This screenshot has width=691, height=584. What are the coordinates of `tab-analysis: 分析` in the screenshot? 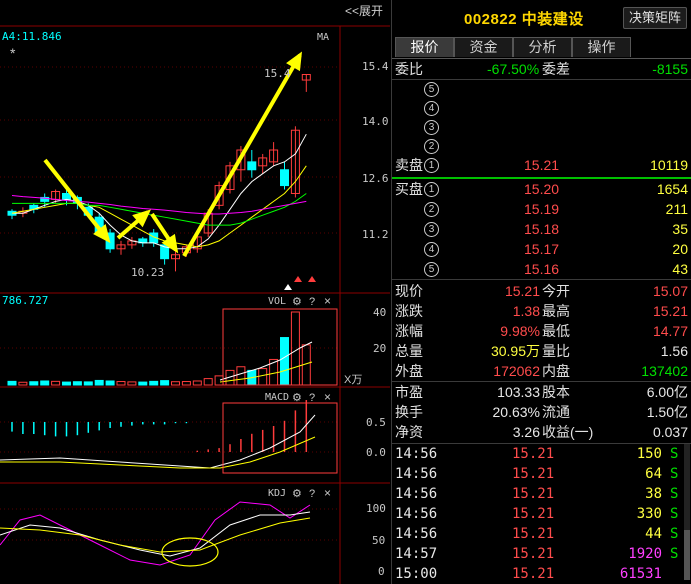 It's located at (542, 47).